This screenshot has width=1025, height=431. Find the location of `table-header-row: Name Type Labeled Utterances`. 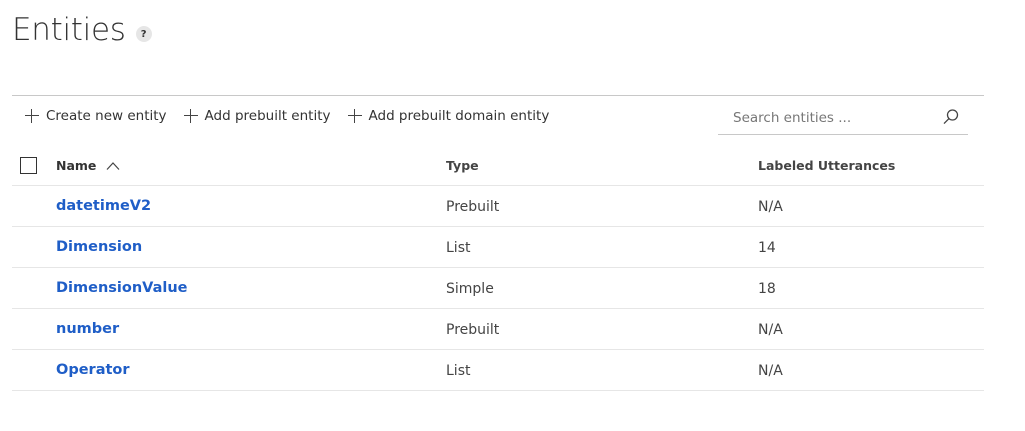

table-header-row: Name Type Labeled Utterances is located at coordinates (498, 166).